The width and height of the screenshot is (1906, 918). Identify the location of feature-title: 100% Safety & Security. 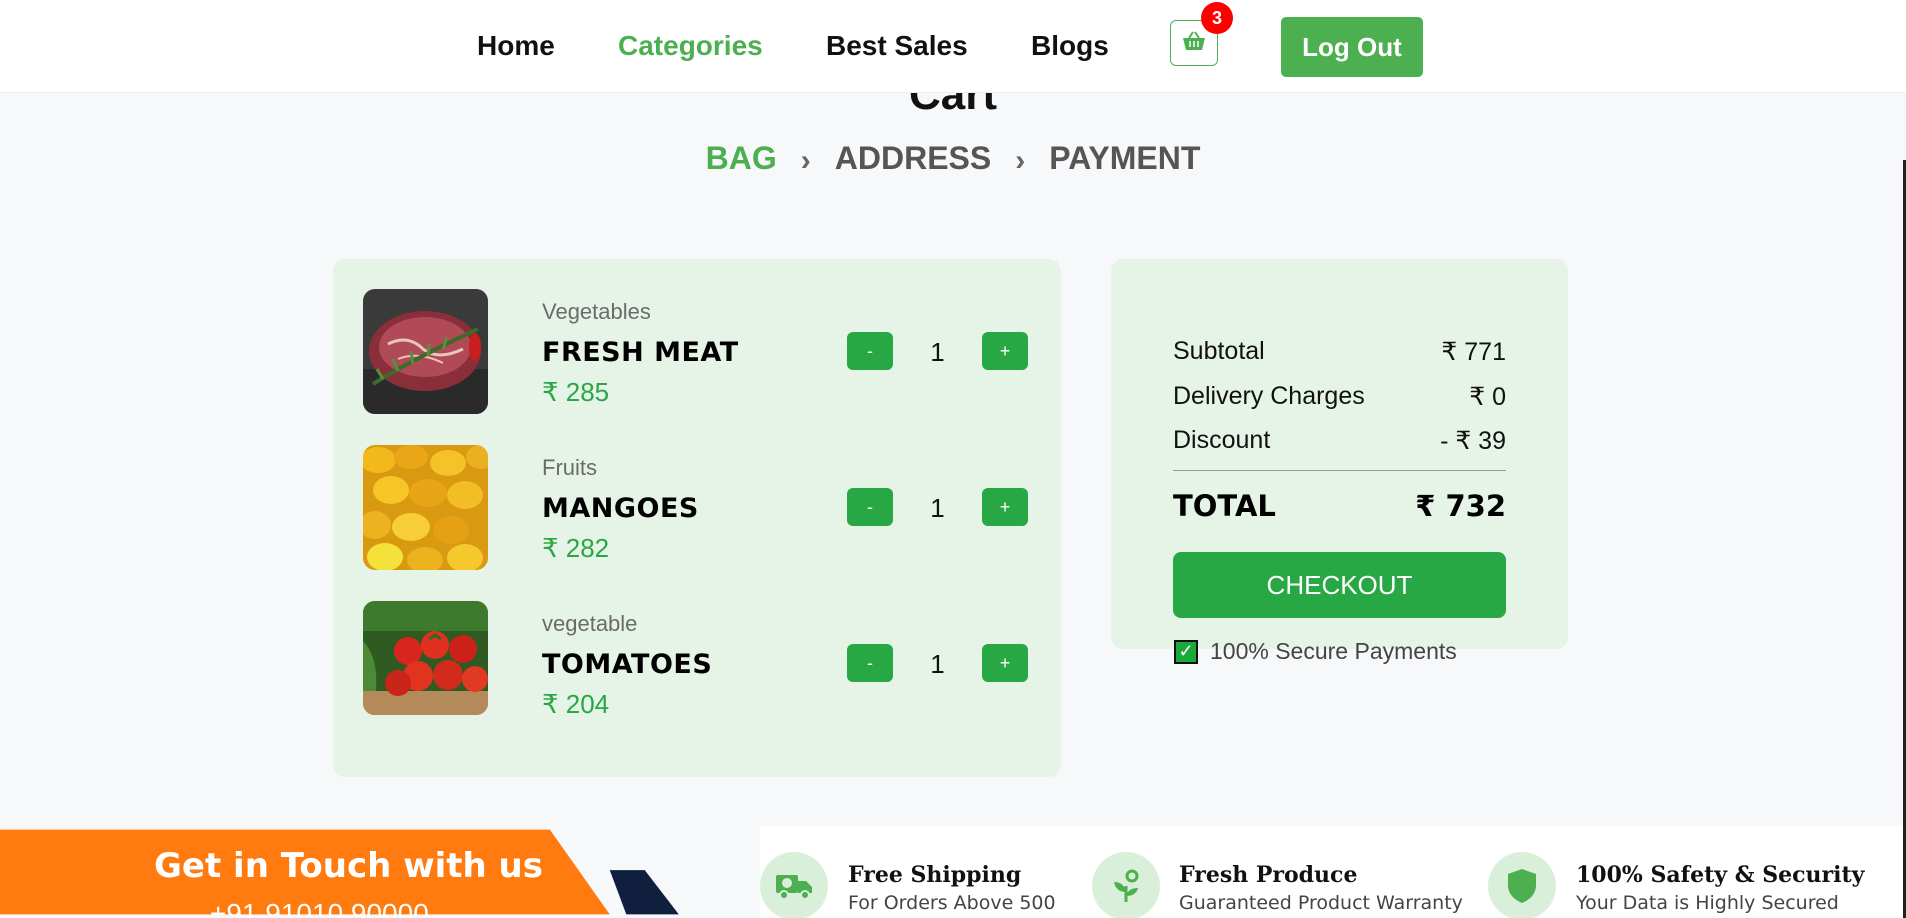
(1720, 875).